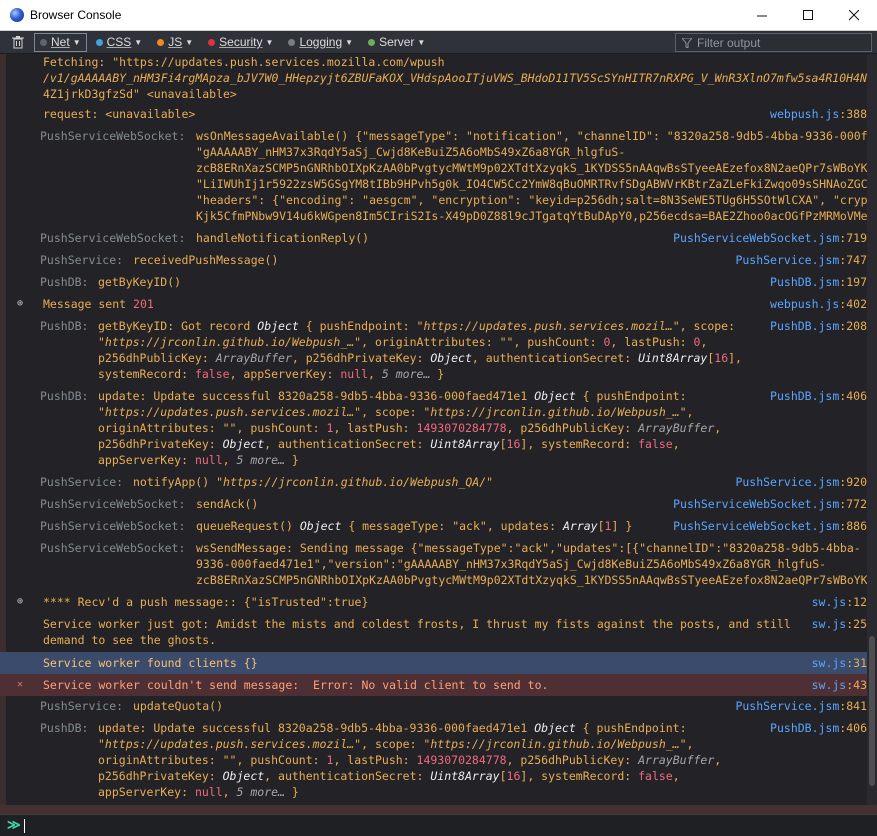  I want to click on horizontal-scrollbar, so click(438, 809).